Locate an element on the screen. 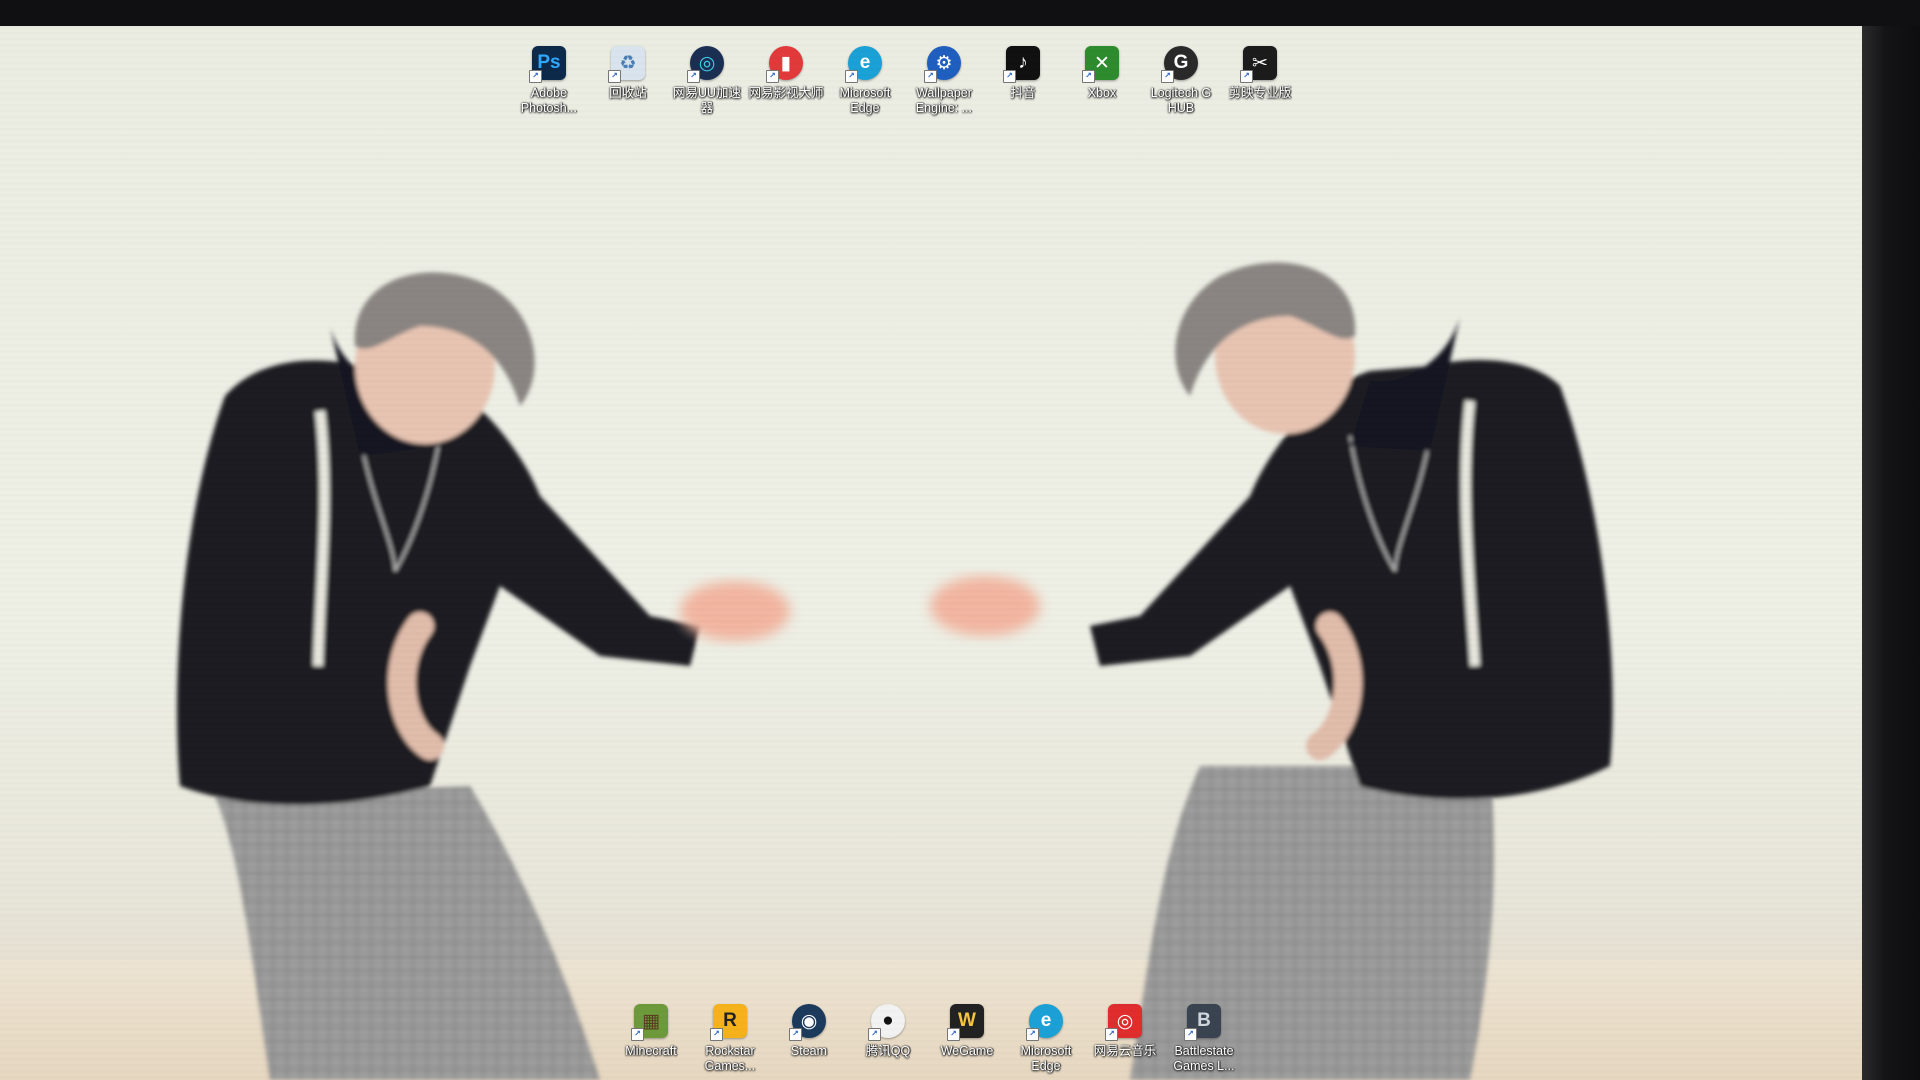 This screenshot has width=1920, height=1080. desktop-shortcut: G ↗ Logitech G HUB is located at coordinates (1181, 81).